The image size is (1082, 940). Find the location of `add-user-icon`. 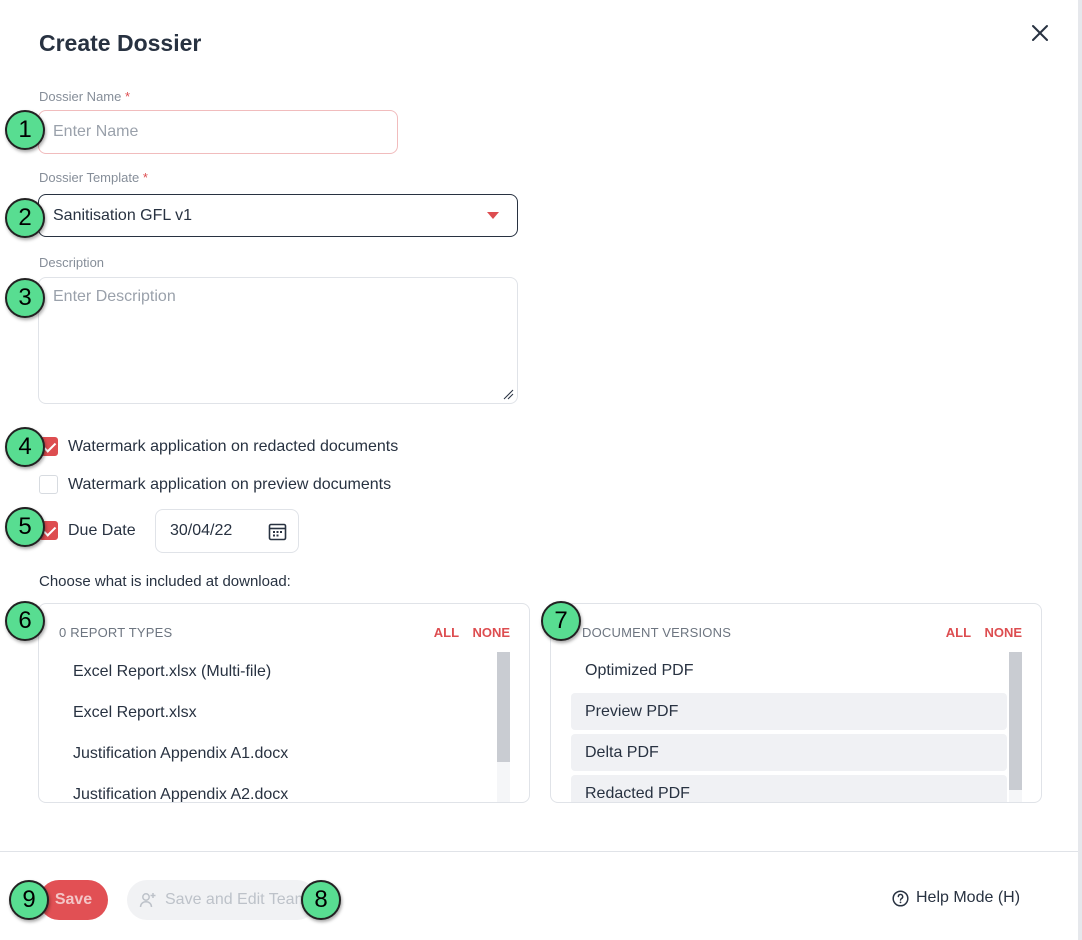

add-user-icon is located at coordinates (147, 900).